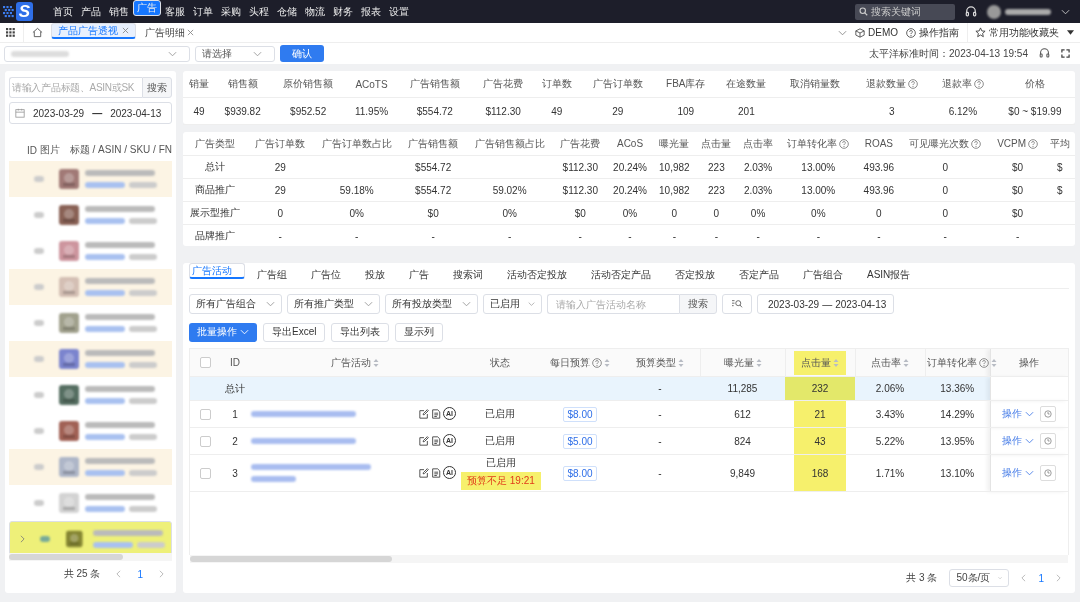  Describe the element at coordinates (932, 32) in the screenshot. I see `toolbar-link: 操作指南` at that location.